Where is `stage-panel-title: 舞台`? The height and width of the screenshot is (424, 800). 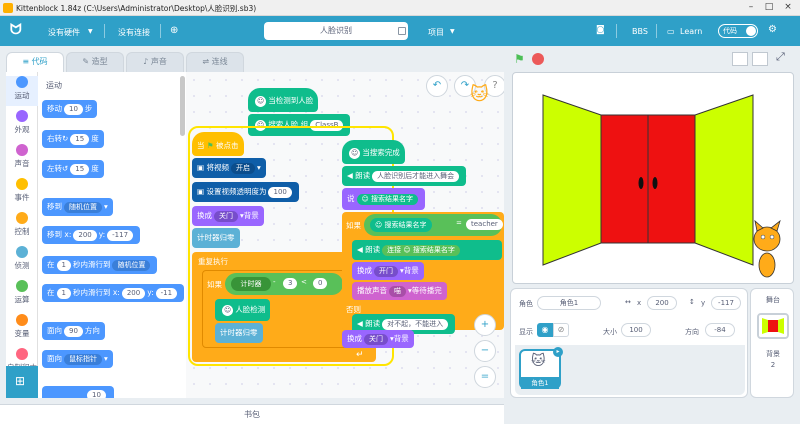 stage-panel-title: 舞台 is located at coordinates (773, 300).